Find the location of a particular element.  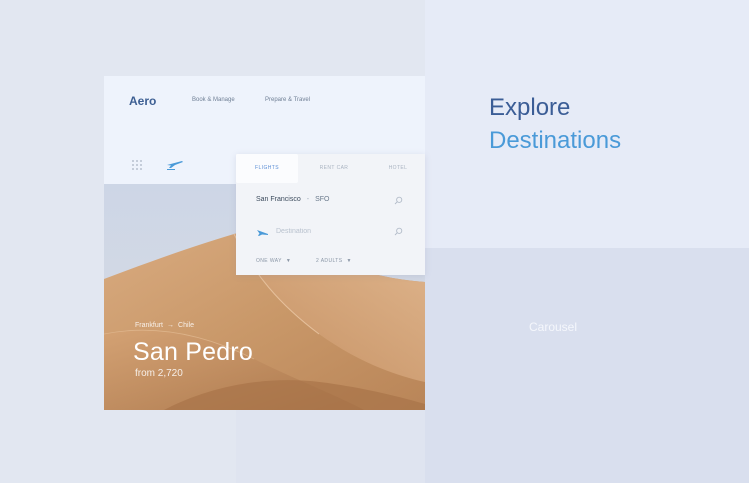

origin-field: San Francisco - SFO is located at coordinates (292, 199).